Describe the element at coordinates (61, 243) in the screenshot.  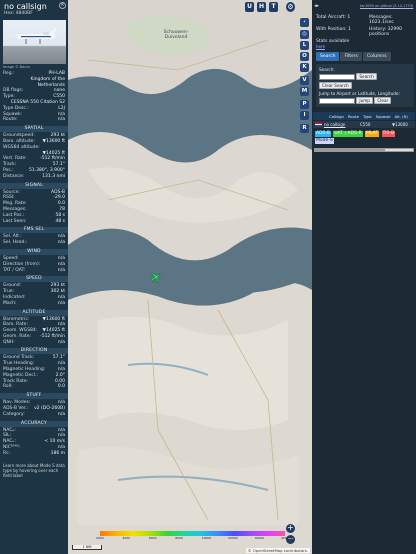
I see `fms-row-value: n/a` at that location.